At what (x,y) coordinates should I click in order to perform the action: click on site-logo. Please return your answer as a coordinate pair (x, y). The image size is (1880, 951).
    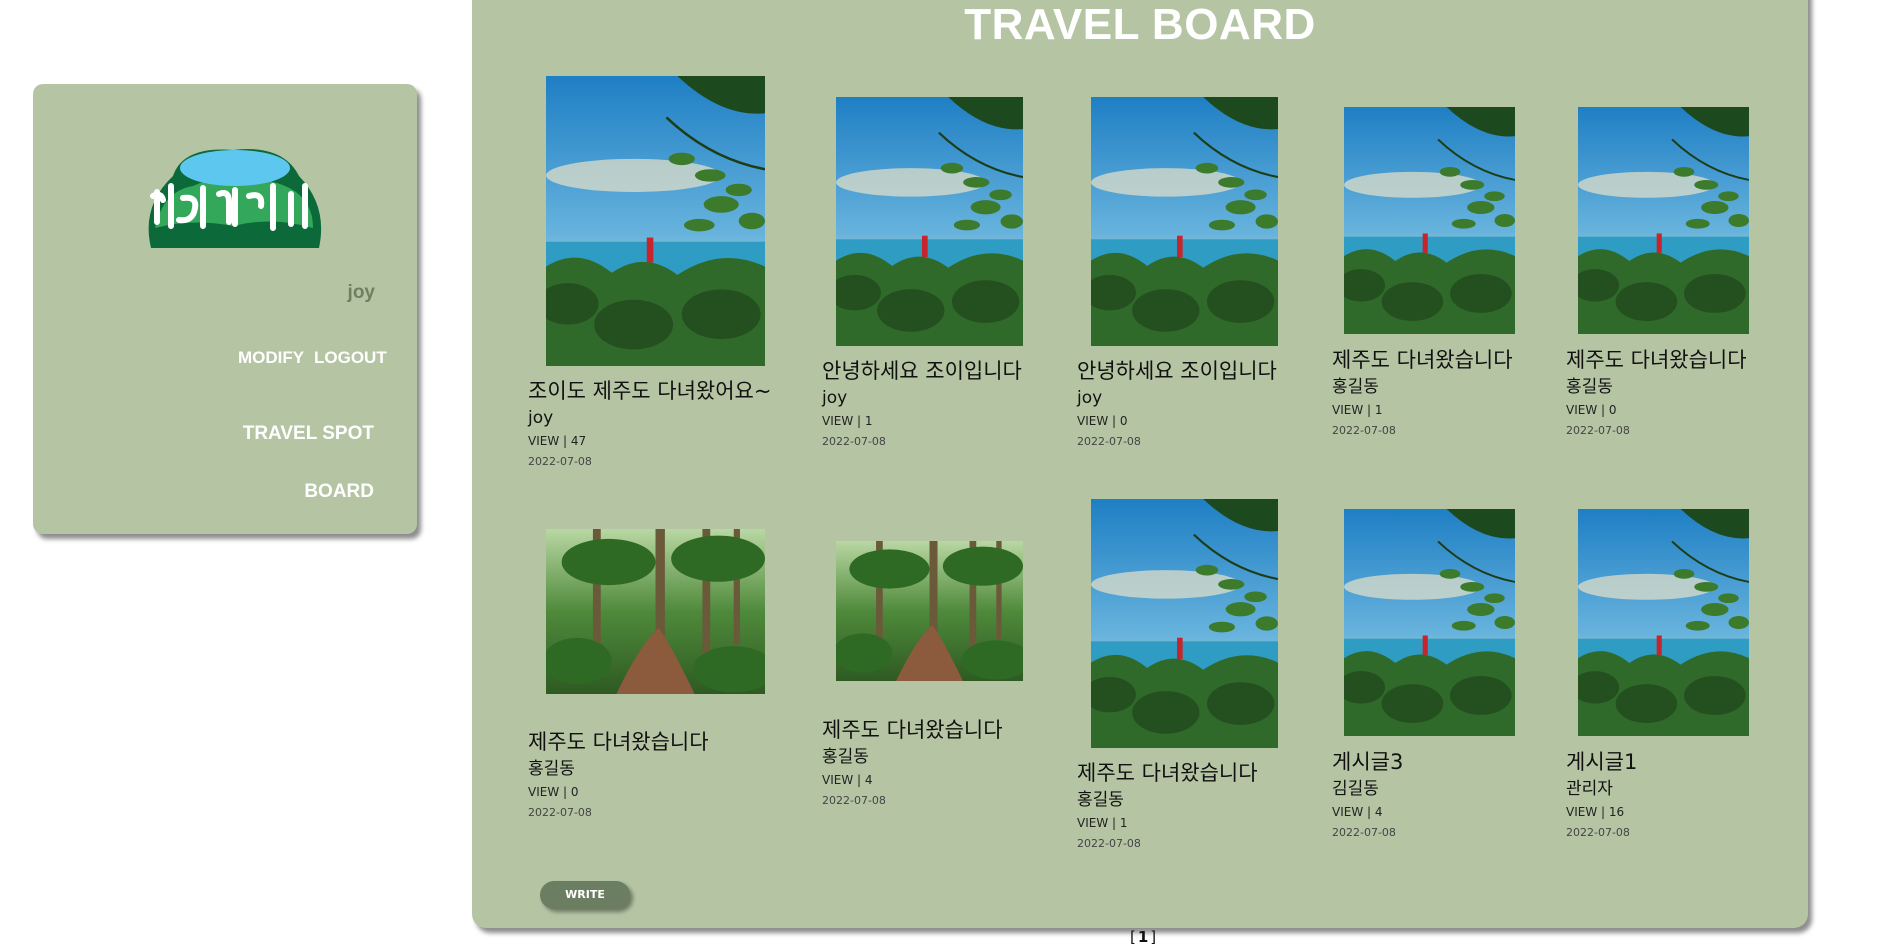
    Looking at the image, I should click on (233, 201).